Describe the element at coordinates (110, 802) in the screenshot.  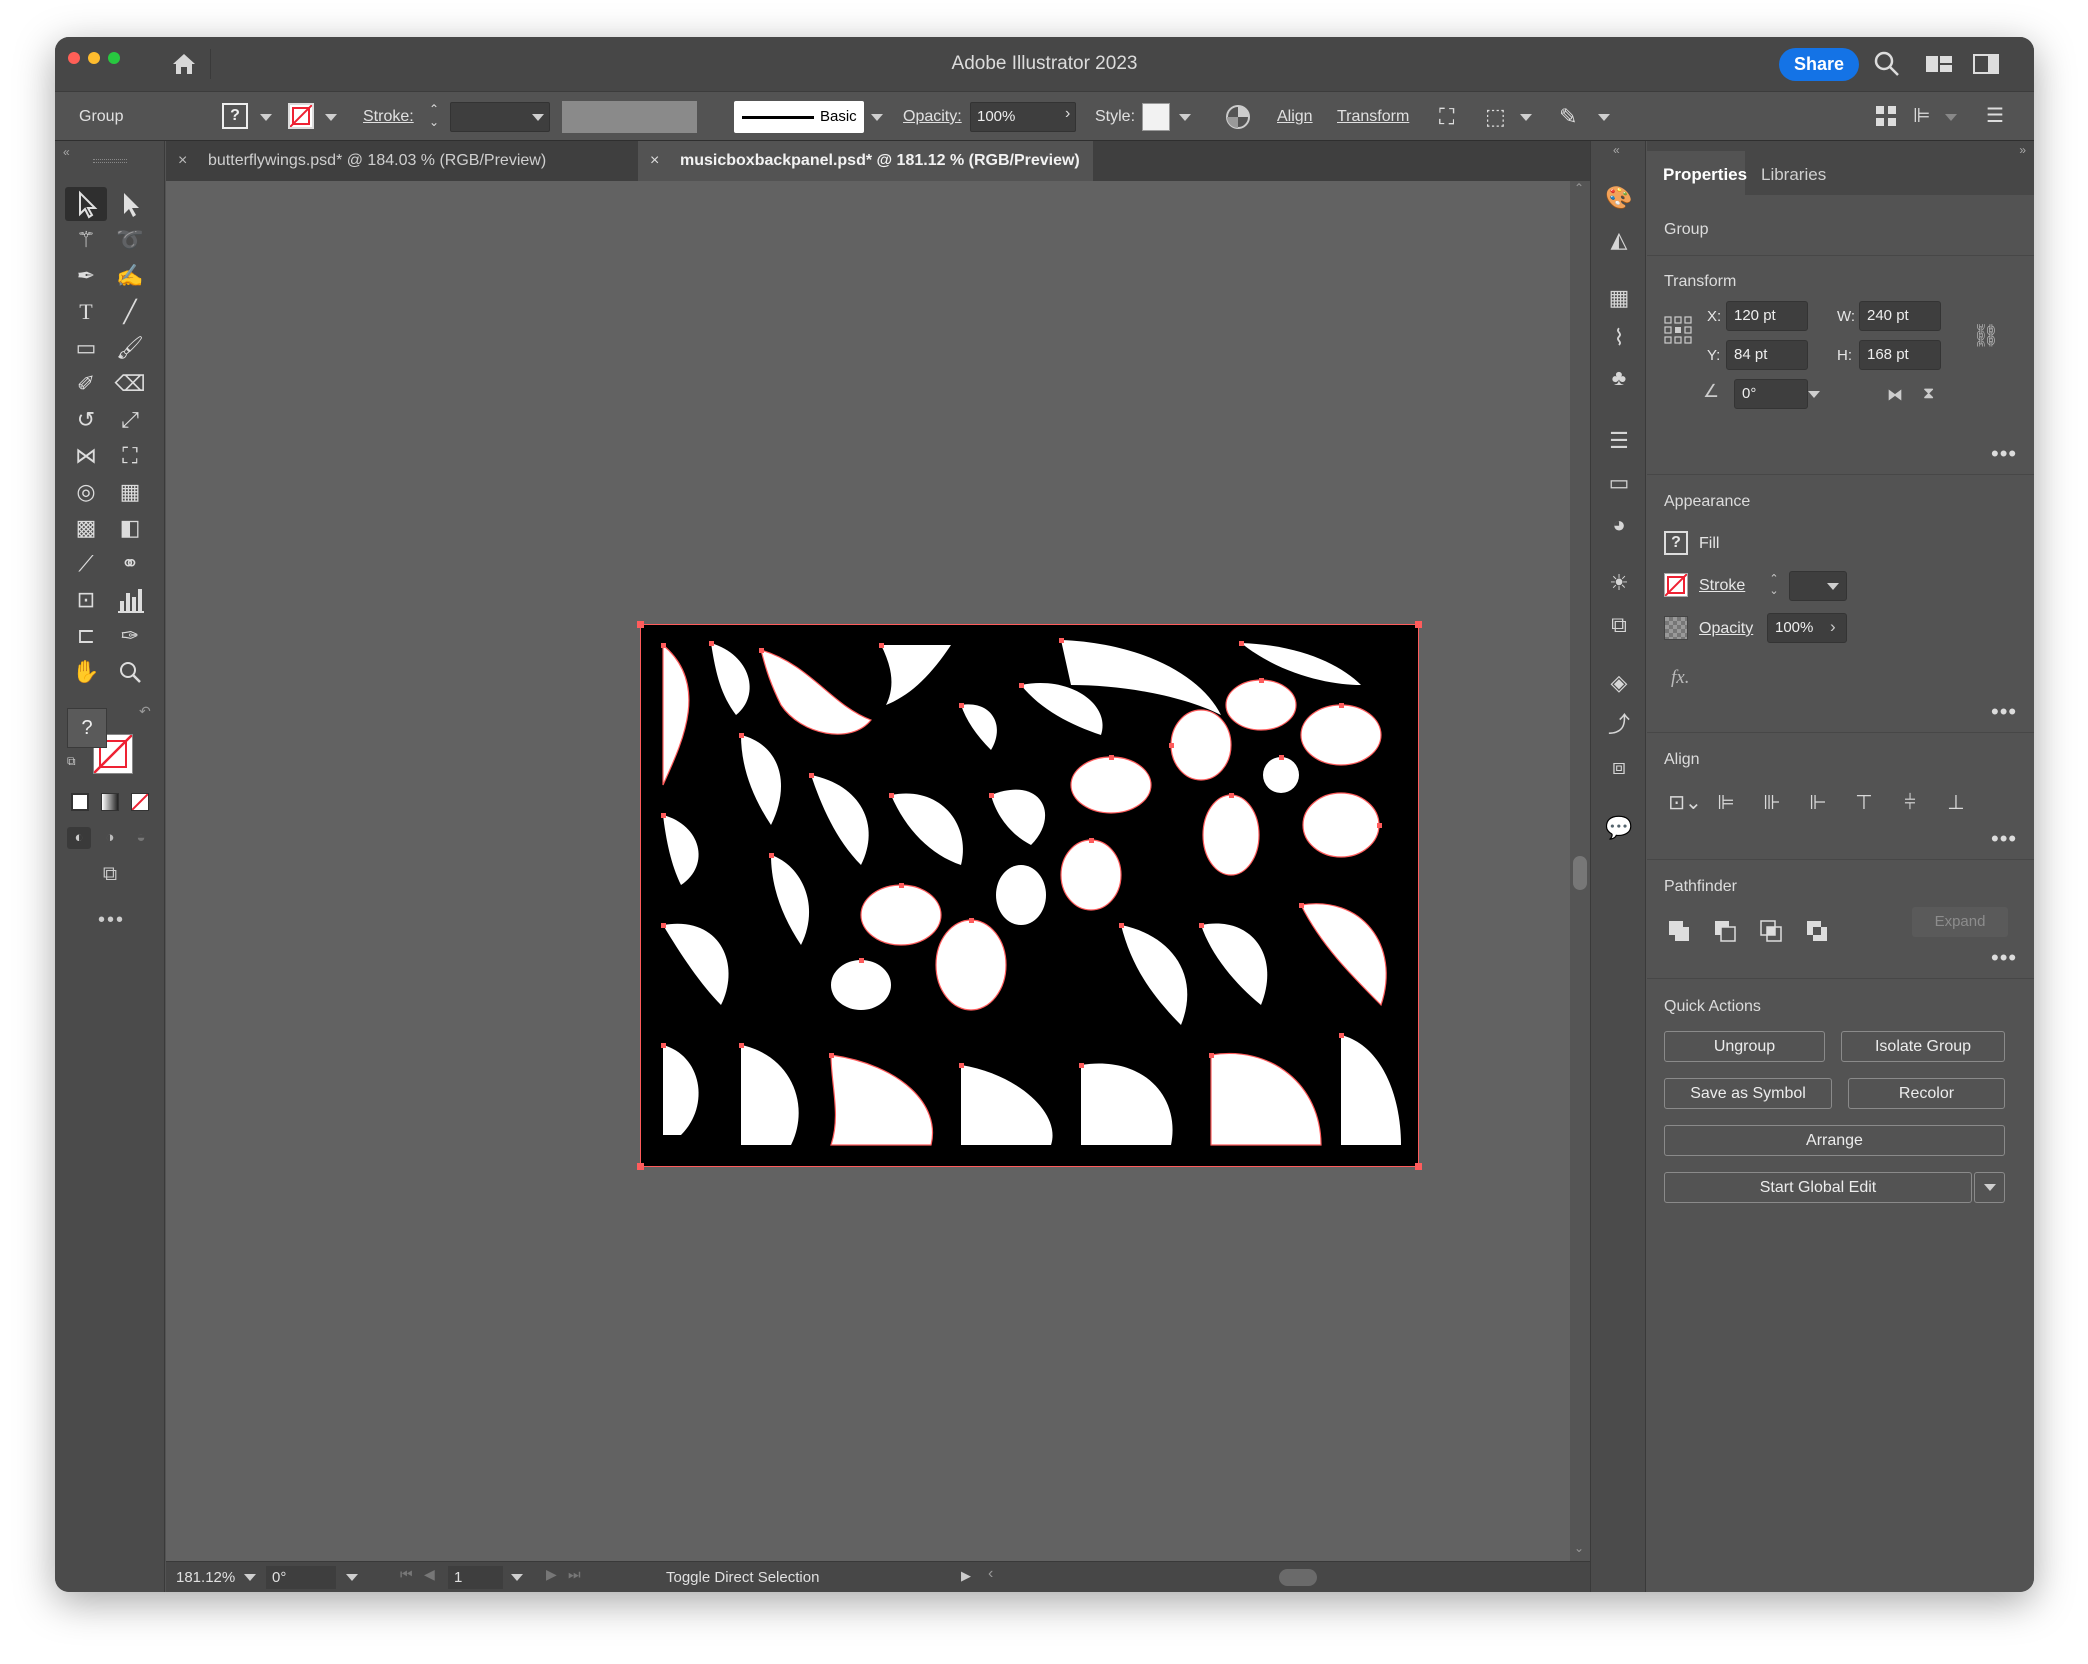
I see `gradient-mode-icon` at that location.